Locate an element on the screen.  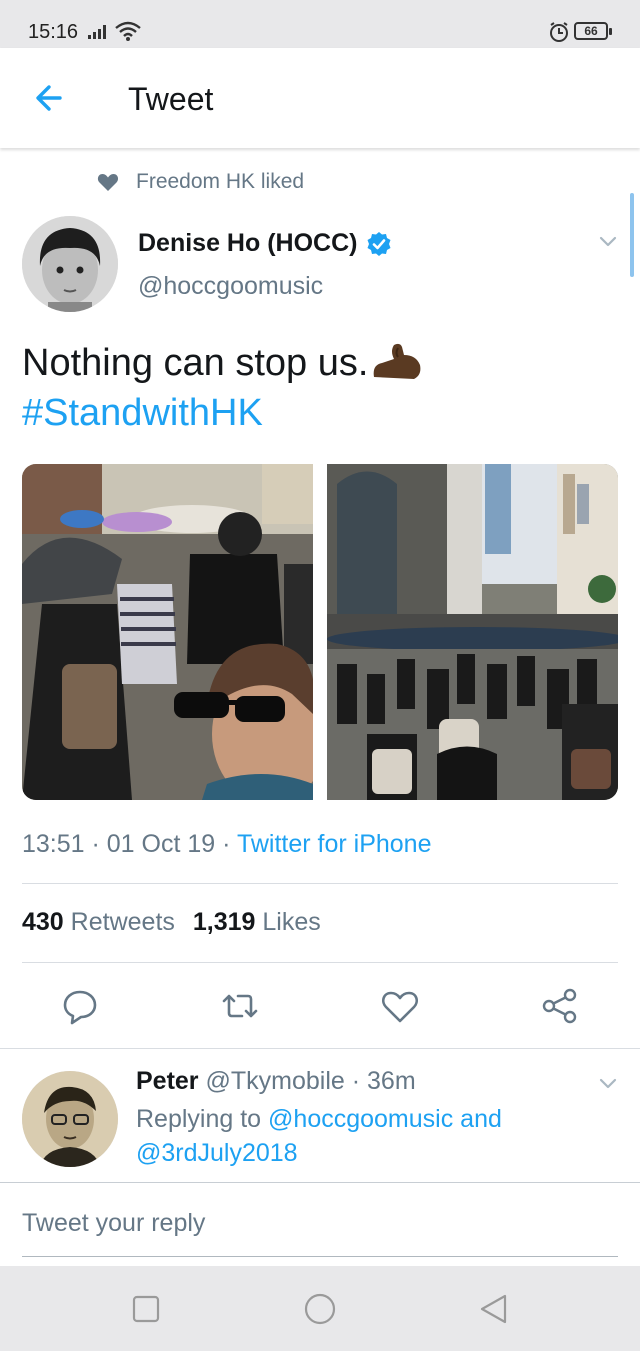
retweets-label: Retweets is located at coordinates (122, 922).